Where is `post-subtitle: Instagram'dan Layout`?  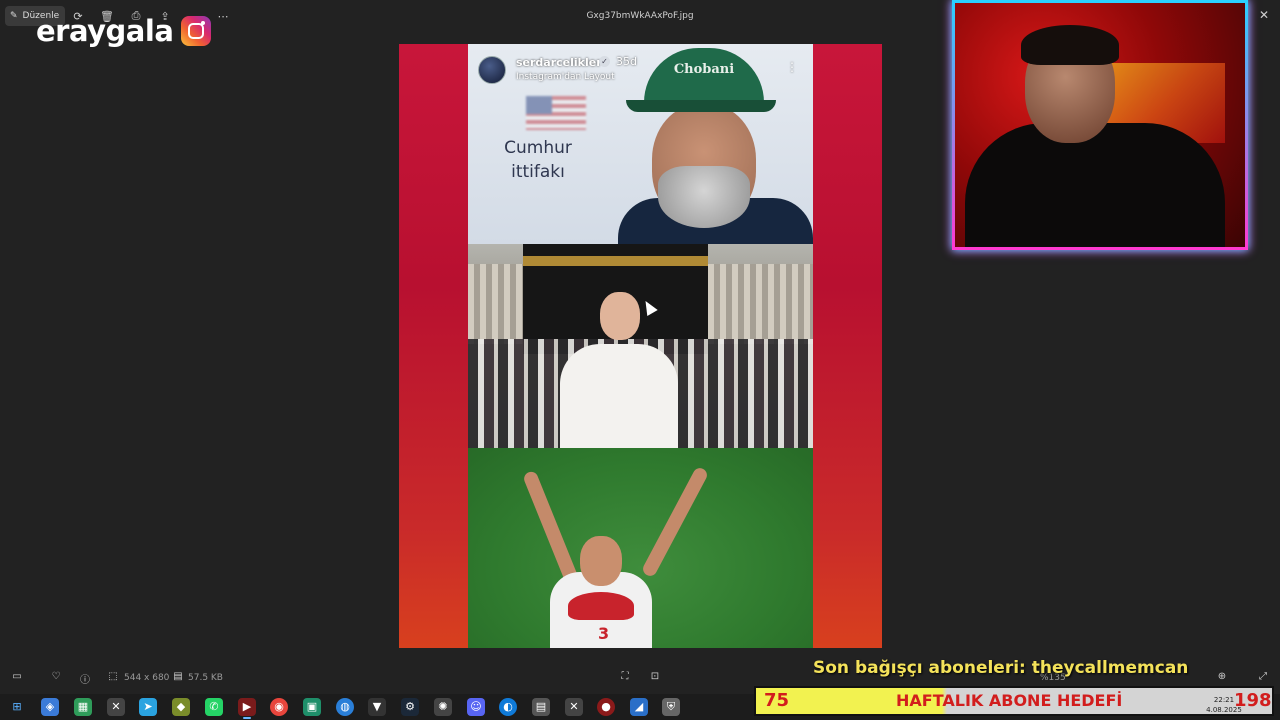
post-subtitle: Instagram'dan Layout is located at coordinates (565, 77).